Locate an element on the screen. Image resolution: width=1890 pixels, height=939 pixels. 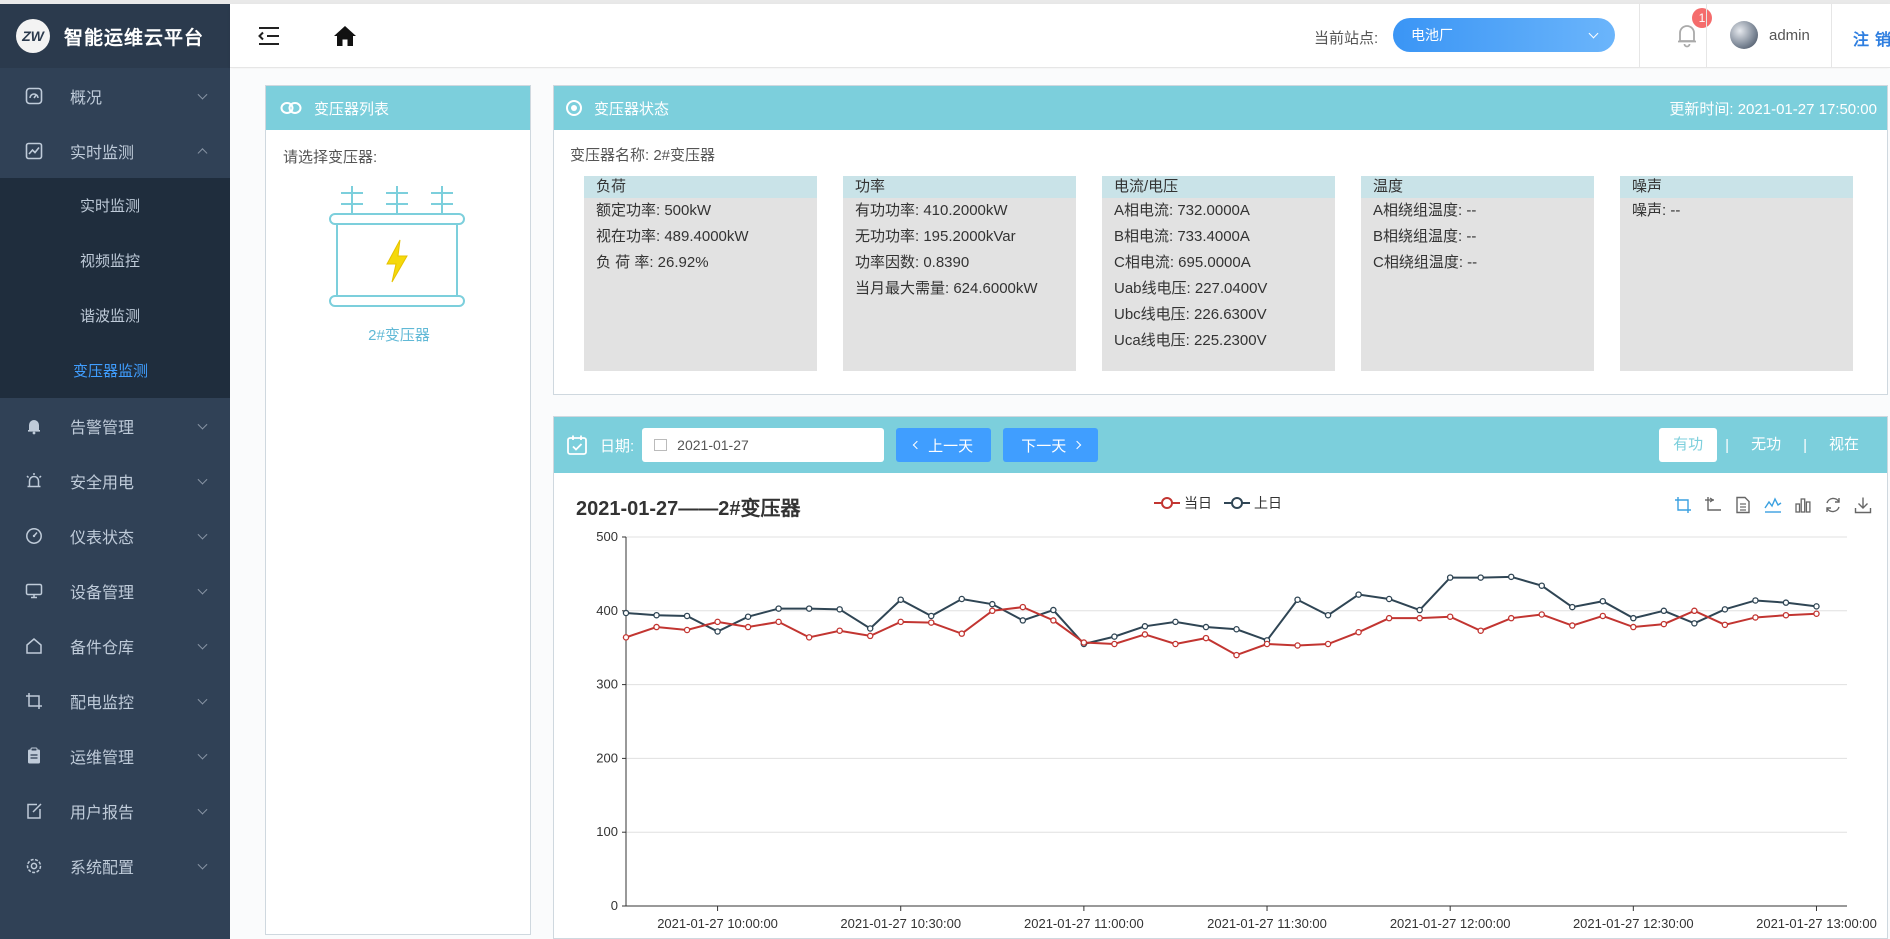
submenu-item-video: 视频监控 is located at coordinates (115, 260).